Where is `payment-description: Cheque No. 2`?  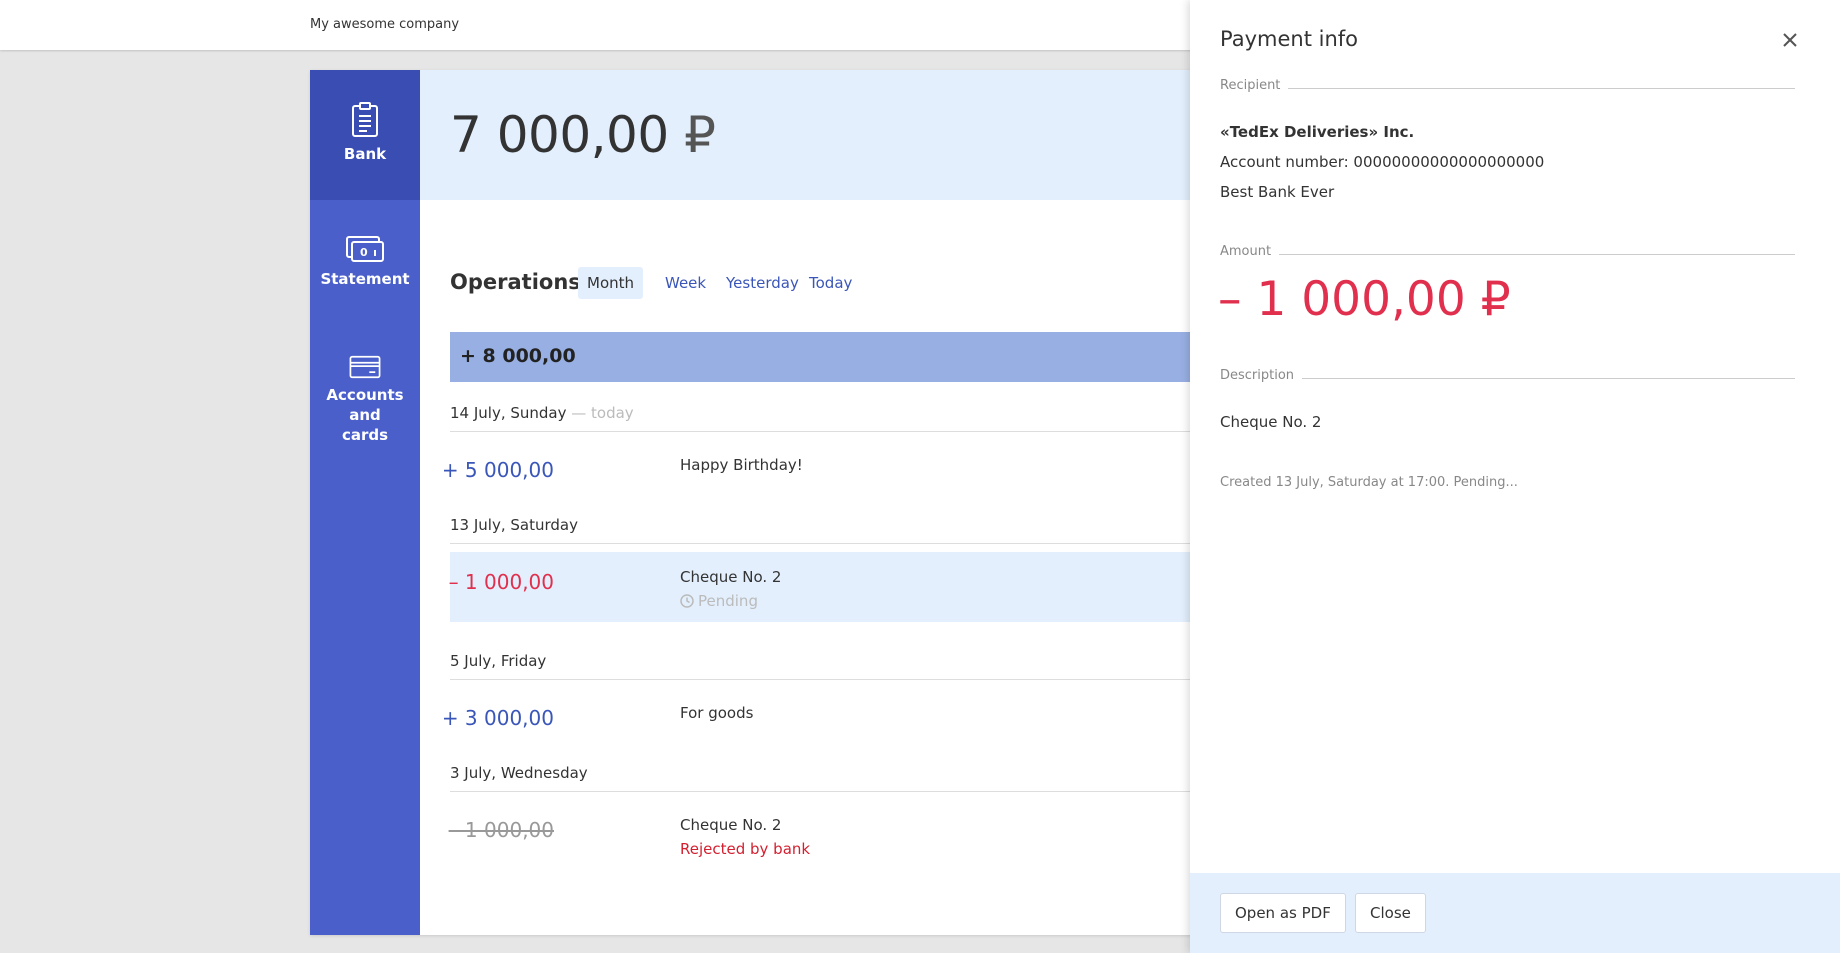
payment-description: Cheque No. 2 is located at coordinates (1271, 422).